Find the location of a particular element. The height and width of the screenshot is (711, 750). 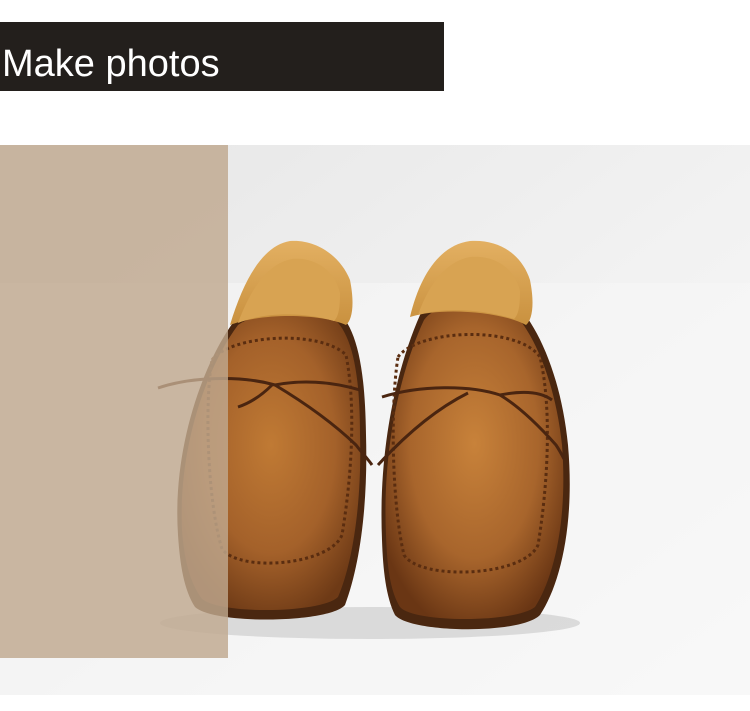

title-banner: Make photos is located at coordinates (222, 56).